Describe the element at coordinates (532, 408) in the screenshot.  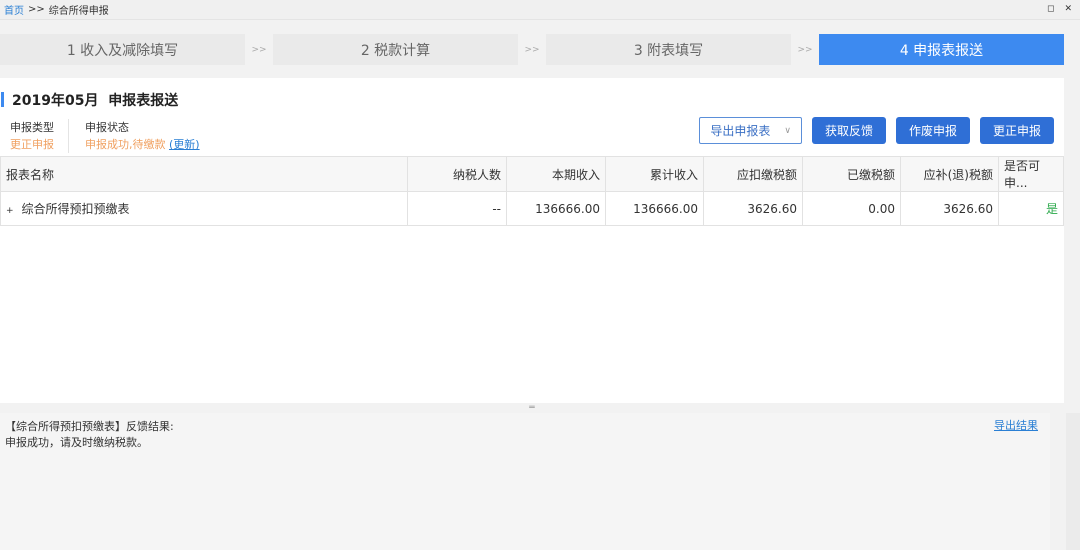
I see `splitter-handle: ═` at that location.